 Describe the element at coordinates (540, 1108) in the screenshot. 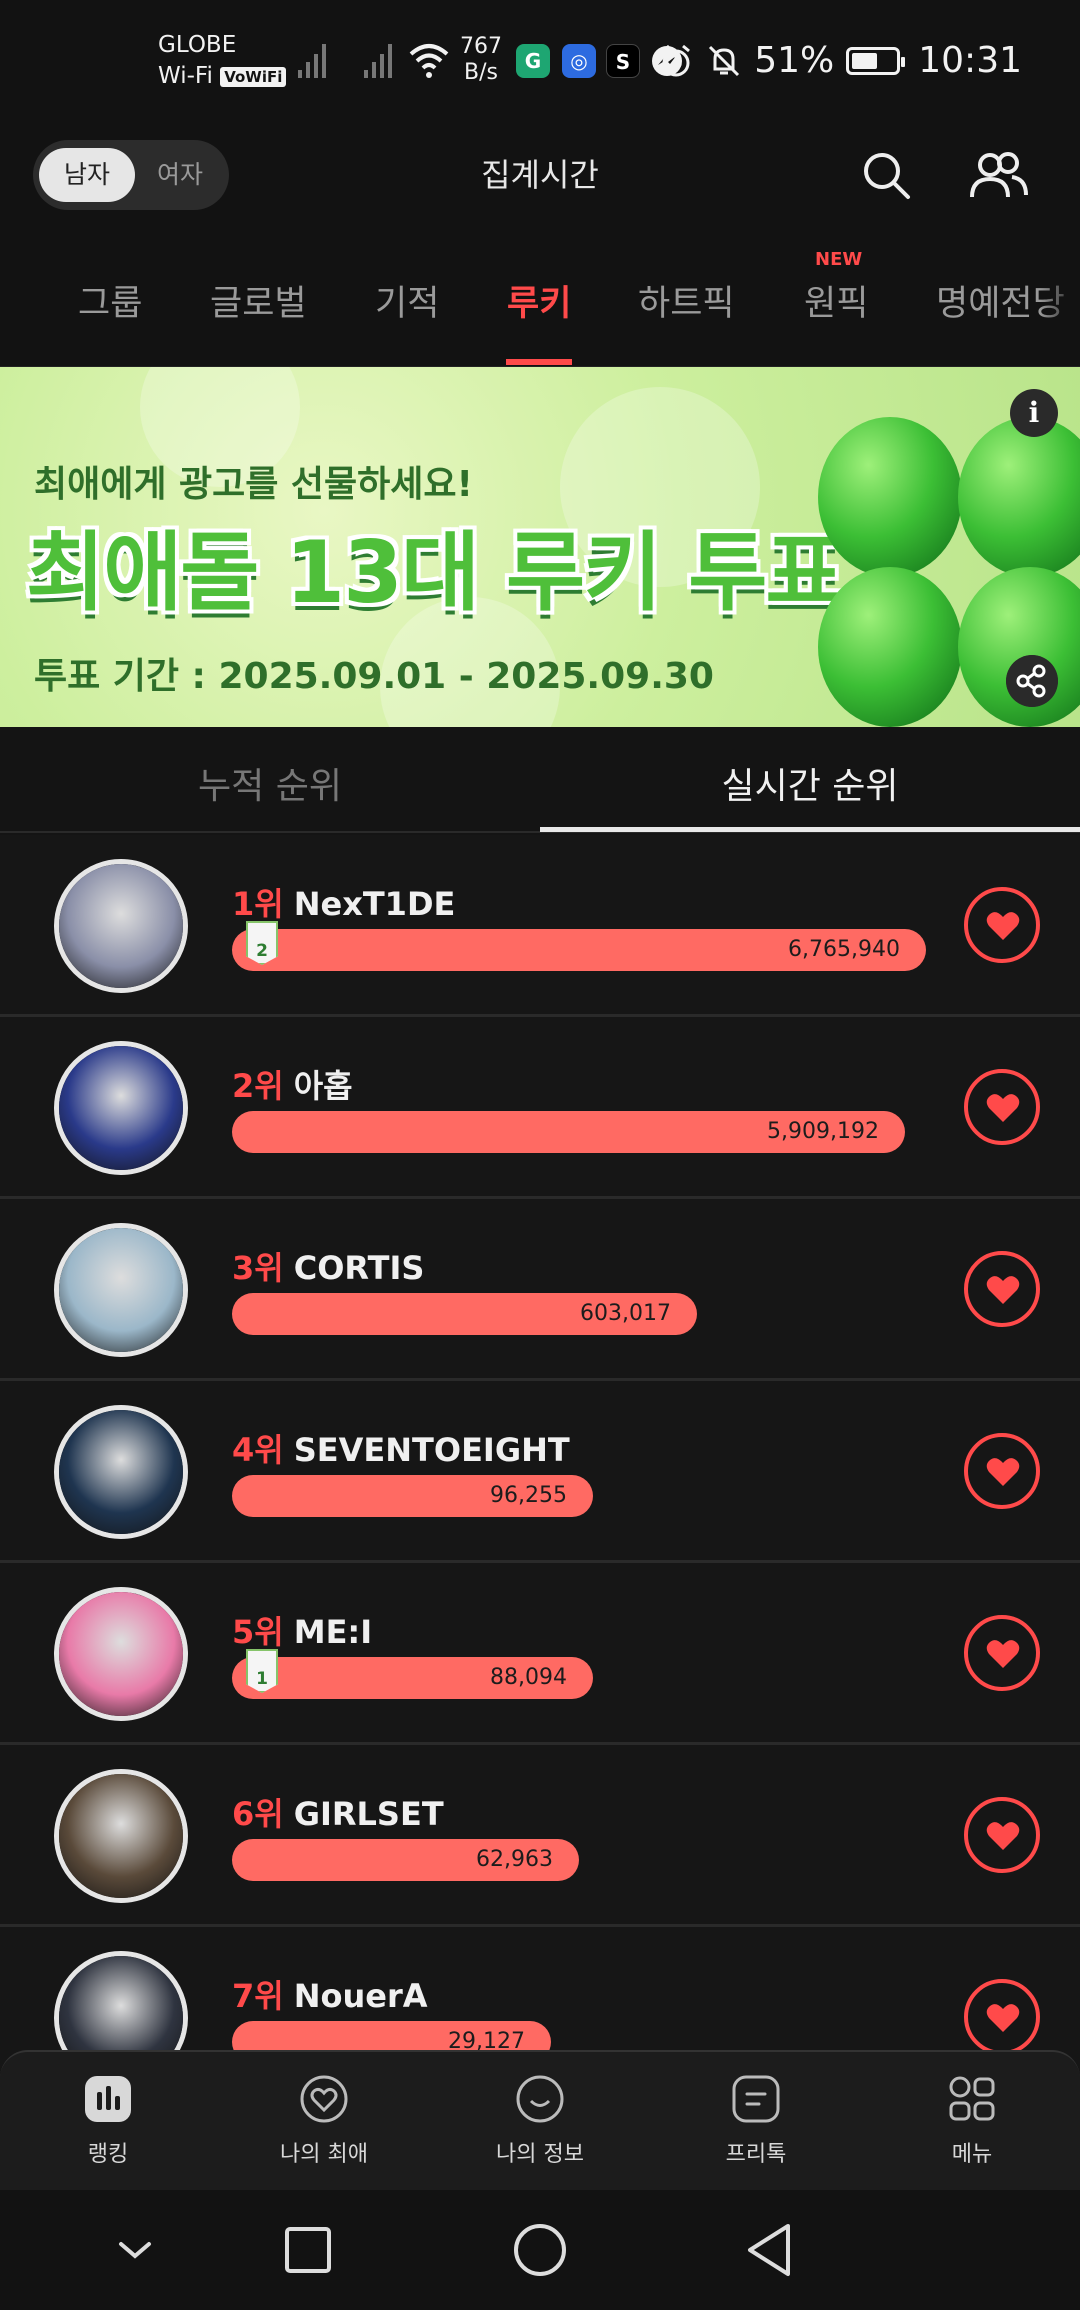

I see `ranking-row: 2위 아홉 5,909,192` at that location.